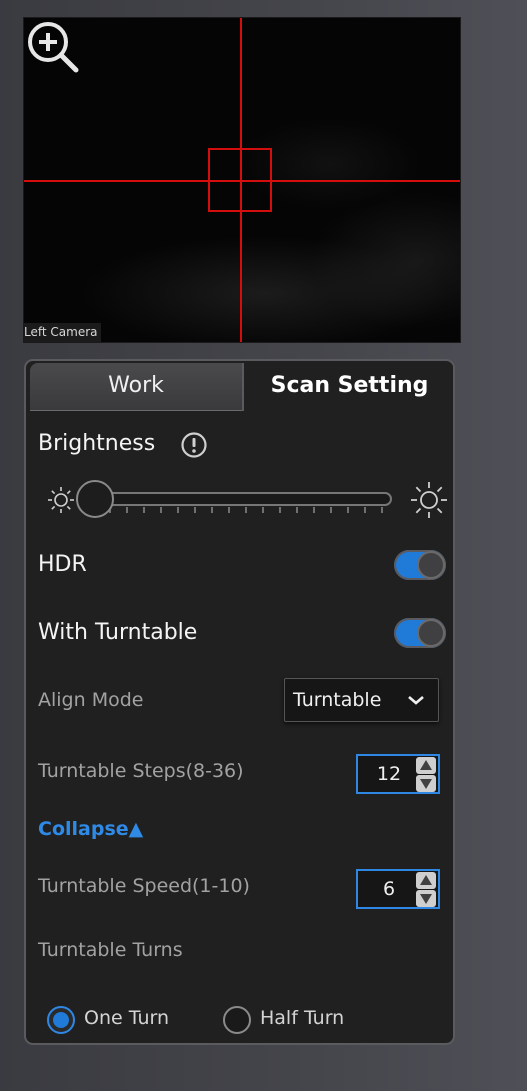 This screenshot has width=527, height=1091. What do you see at coordinates (144, 886) in the screenshot?
I see `turntable-speed-label: Turntable Speed(1-10)` at bounding box center [144, 886].